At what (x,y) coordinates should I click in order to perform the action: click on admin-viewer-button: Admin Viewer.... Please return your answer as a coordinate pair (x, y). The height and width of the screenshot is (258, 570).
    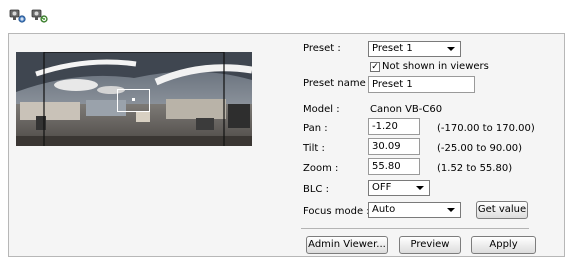
    Looking at the image, I should click on (347, 245).